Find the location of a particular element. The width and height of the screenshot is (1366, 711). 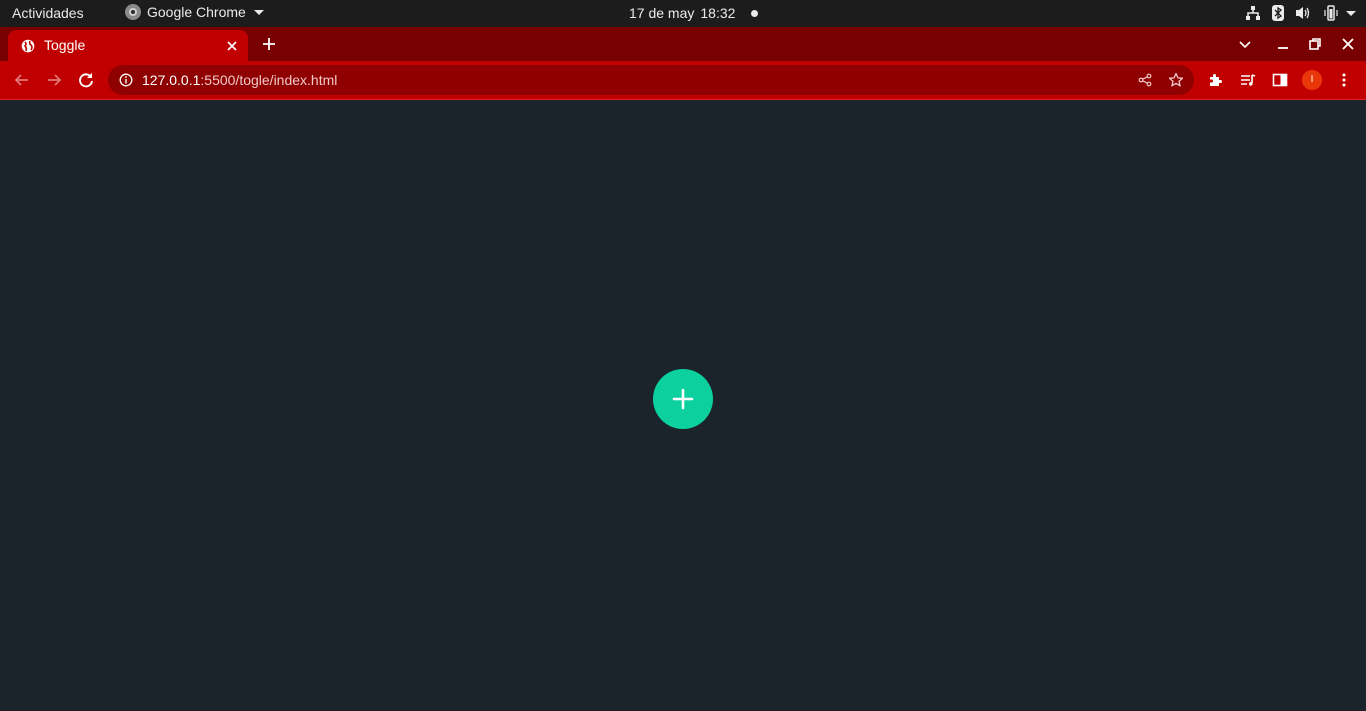

notification-dot is located at coordinates (754, 13).